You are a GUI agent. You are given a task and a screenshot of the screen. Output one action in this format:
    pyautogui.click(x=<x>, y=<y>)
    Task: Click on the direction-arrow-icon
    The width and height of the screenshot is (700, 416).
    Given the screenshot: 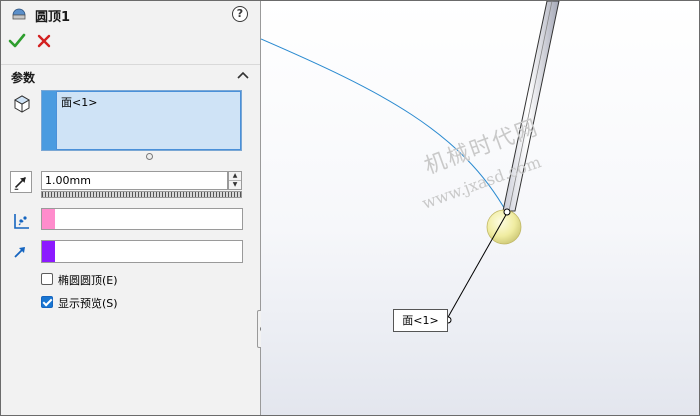 What is the action you would take?
    pyautogui.click(x=20, y=252)
    